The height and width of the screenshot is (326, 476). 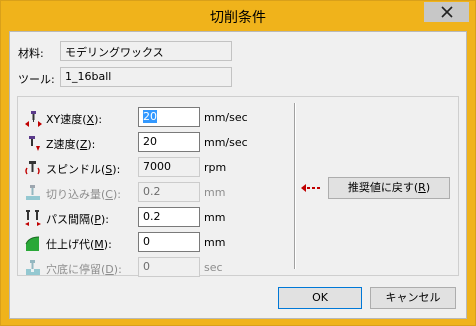 What do you see at coordinates (320, 298) in the screenshot?
I see `ok-button: OK` at bounding box center [320, 298].